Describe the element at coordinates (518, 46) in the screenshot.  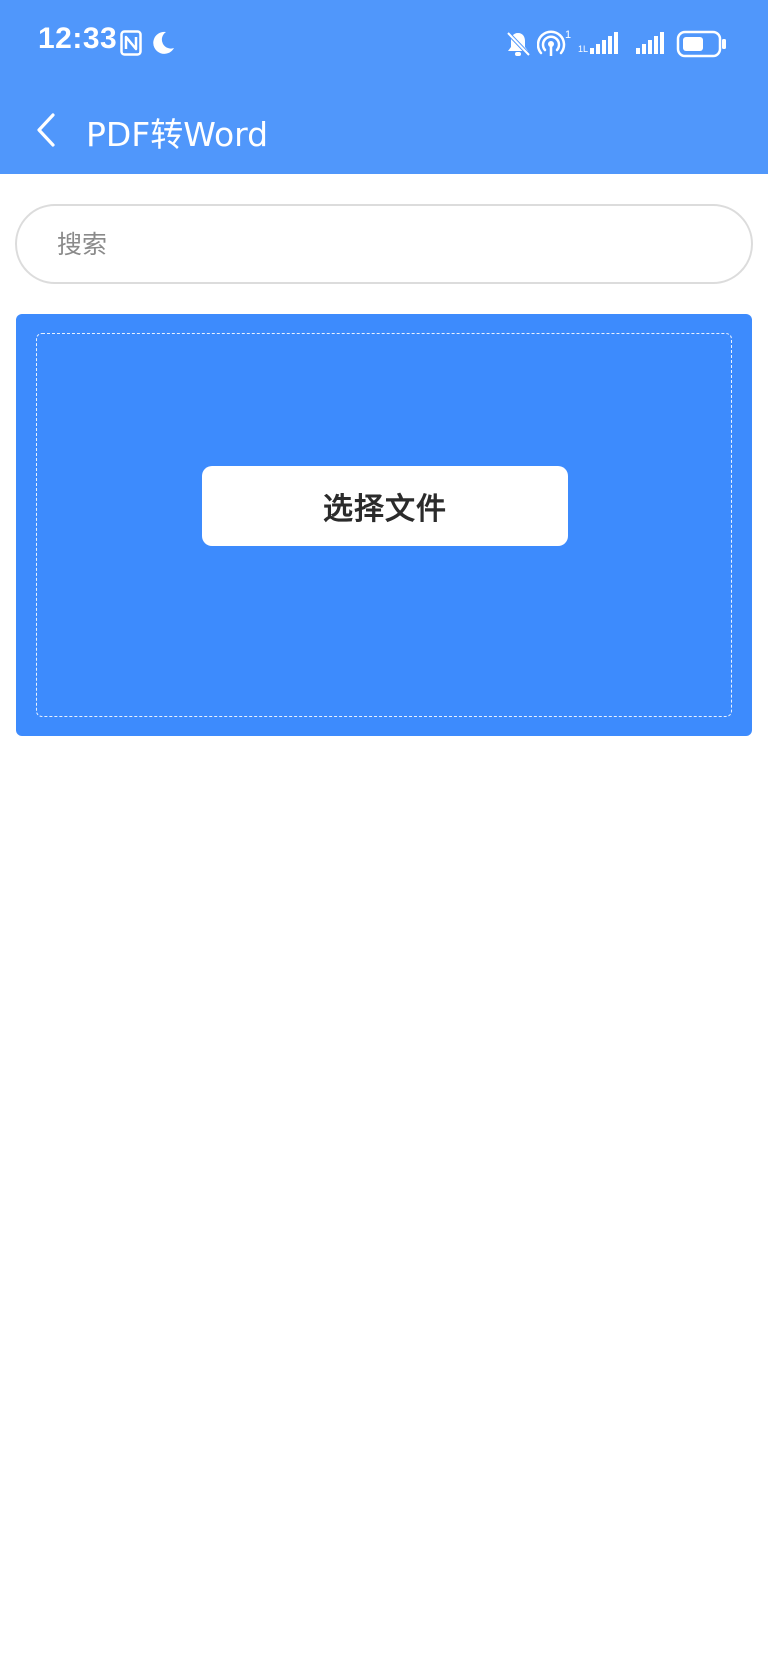
I see `bell-off-icon` at that location.